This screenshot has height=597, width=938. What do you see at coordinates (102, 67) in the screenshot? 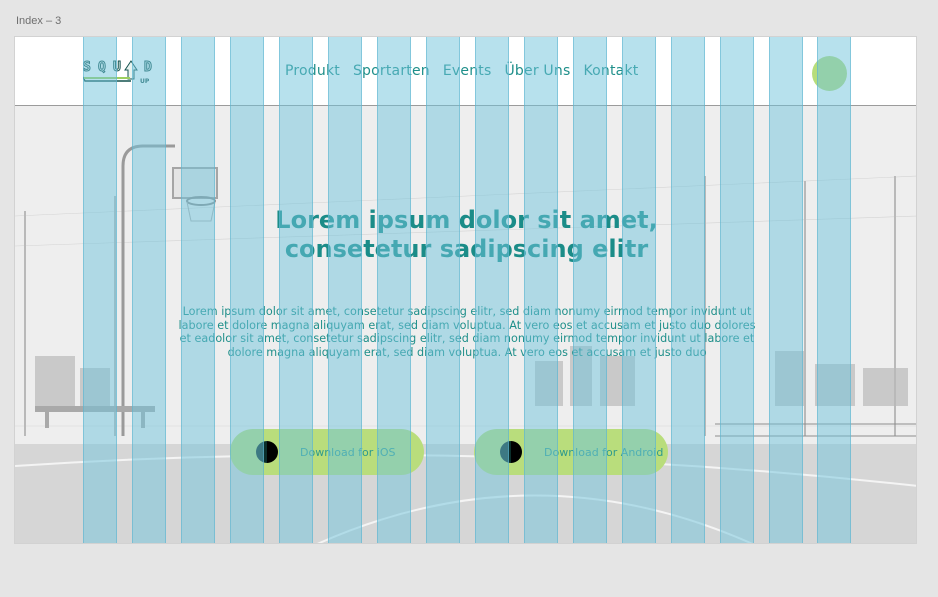
I see `logo-letter: Q` at bounding box center [102, 67].